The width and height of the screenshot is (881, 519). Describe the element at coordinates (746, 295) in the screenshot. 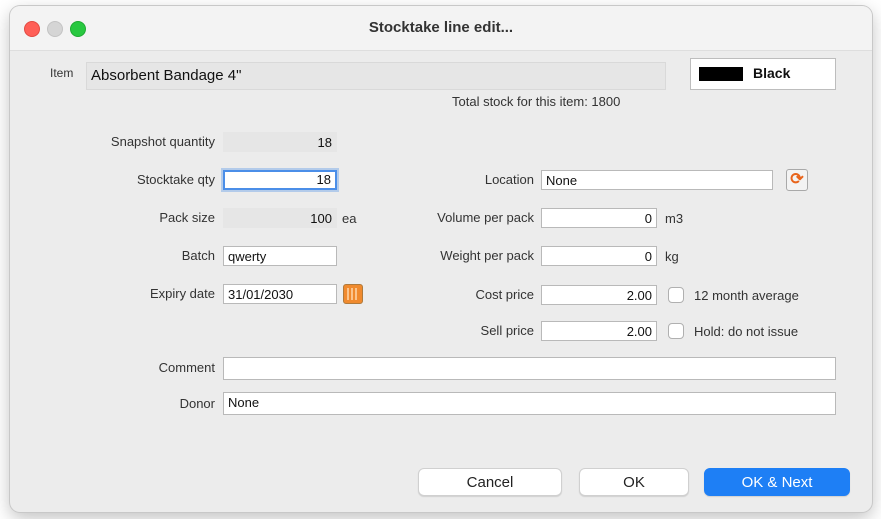

I see `twelve-month-average-label: 12 month average` at that location.